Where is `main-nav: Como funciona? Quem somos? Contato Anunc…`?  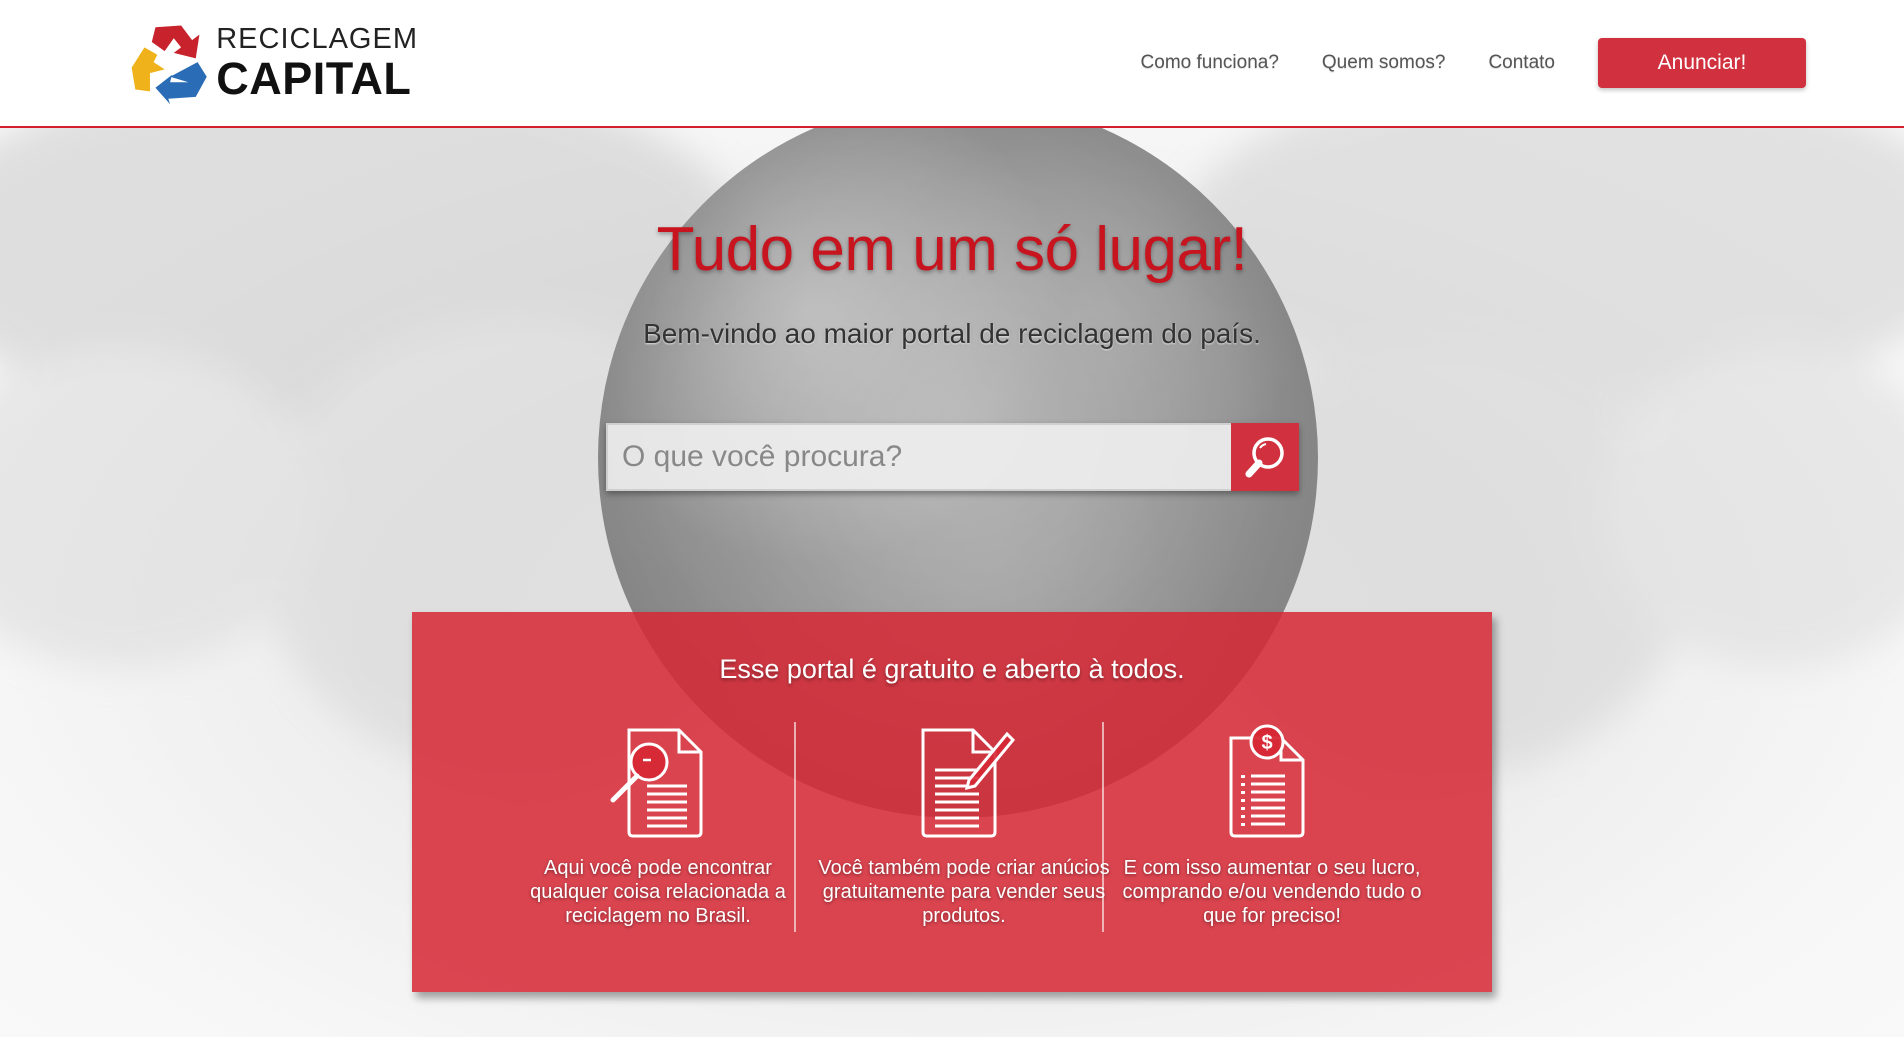 main-nav: Como funciona? Quem somos? Contato Anunc… is located at coordinates (1473, 63).